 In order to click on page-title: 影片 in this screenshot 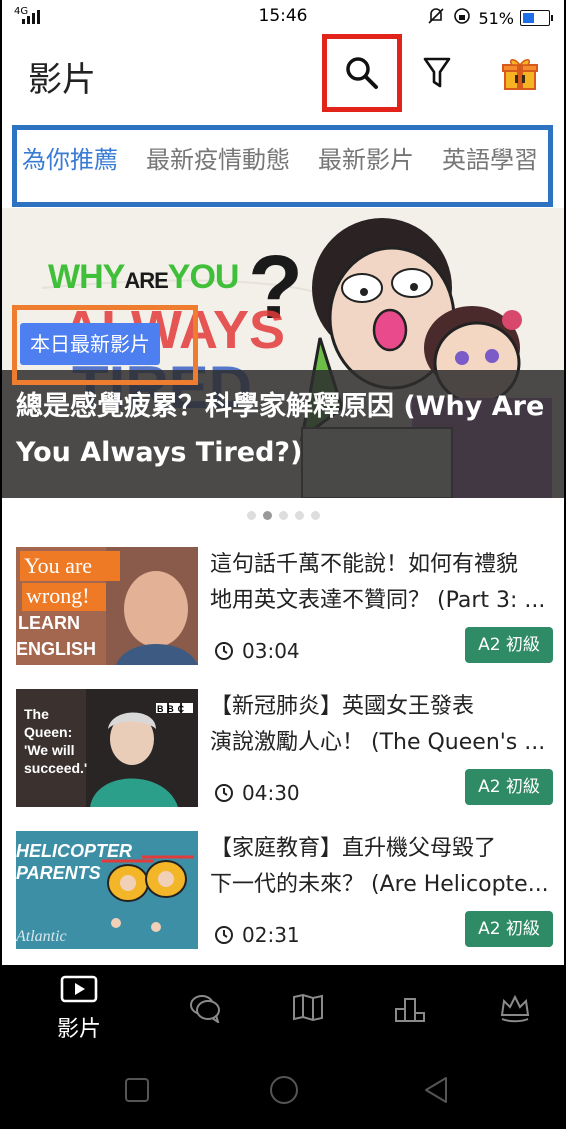, I will do `click(62, 80)`.